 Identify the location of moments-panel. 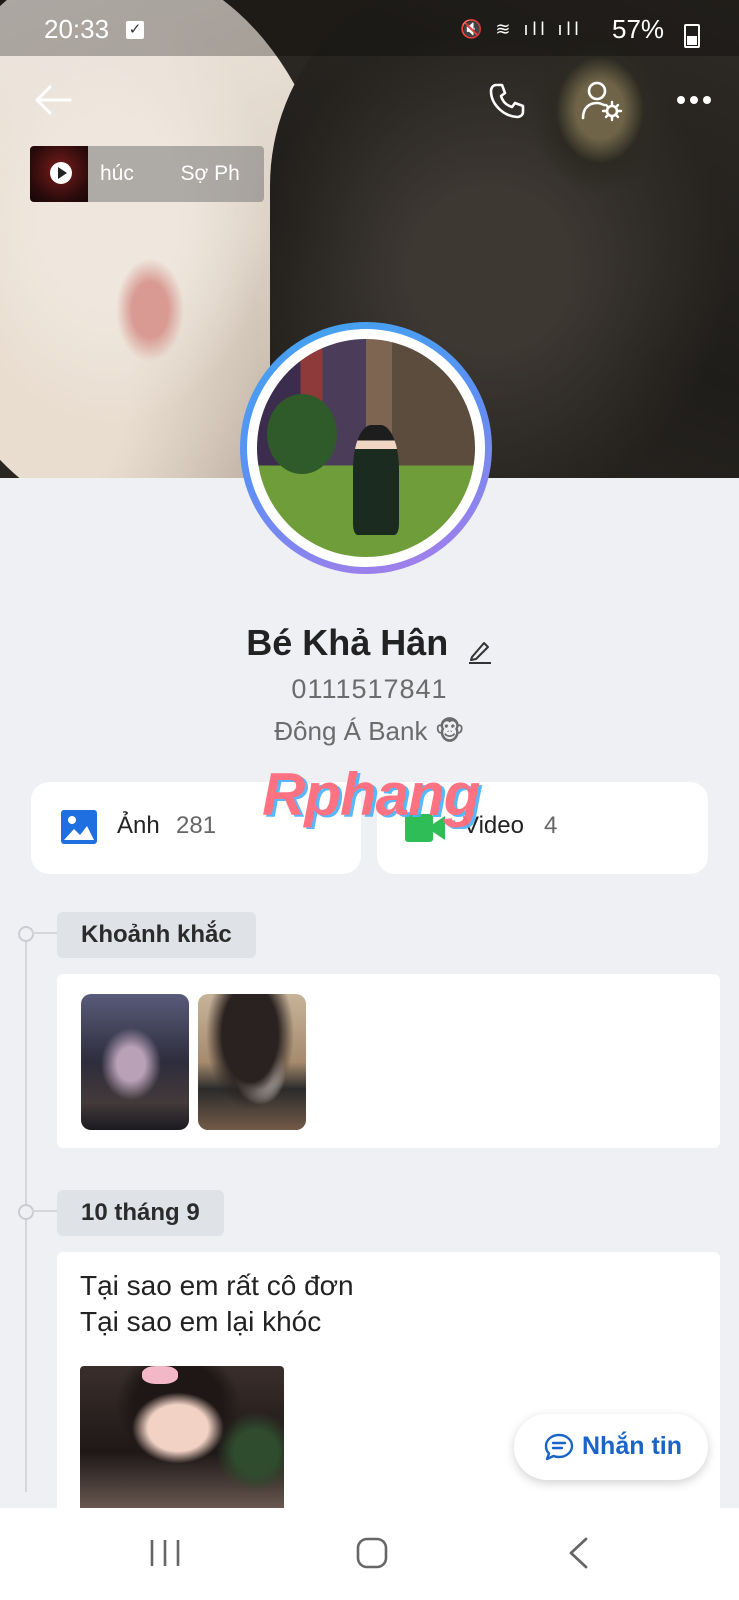
(388, 1061).